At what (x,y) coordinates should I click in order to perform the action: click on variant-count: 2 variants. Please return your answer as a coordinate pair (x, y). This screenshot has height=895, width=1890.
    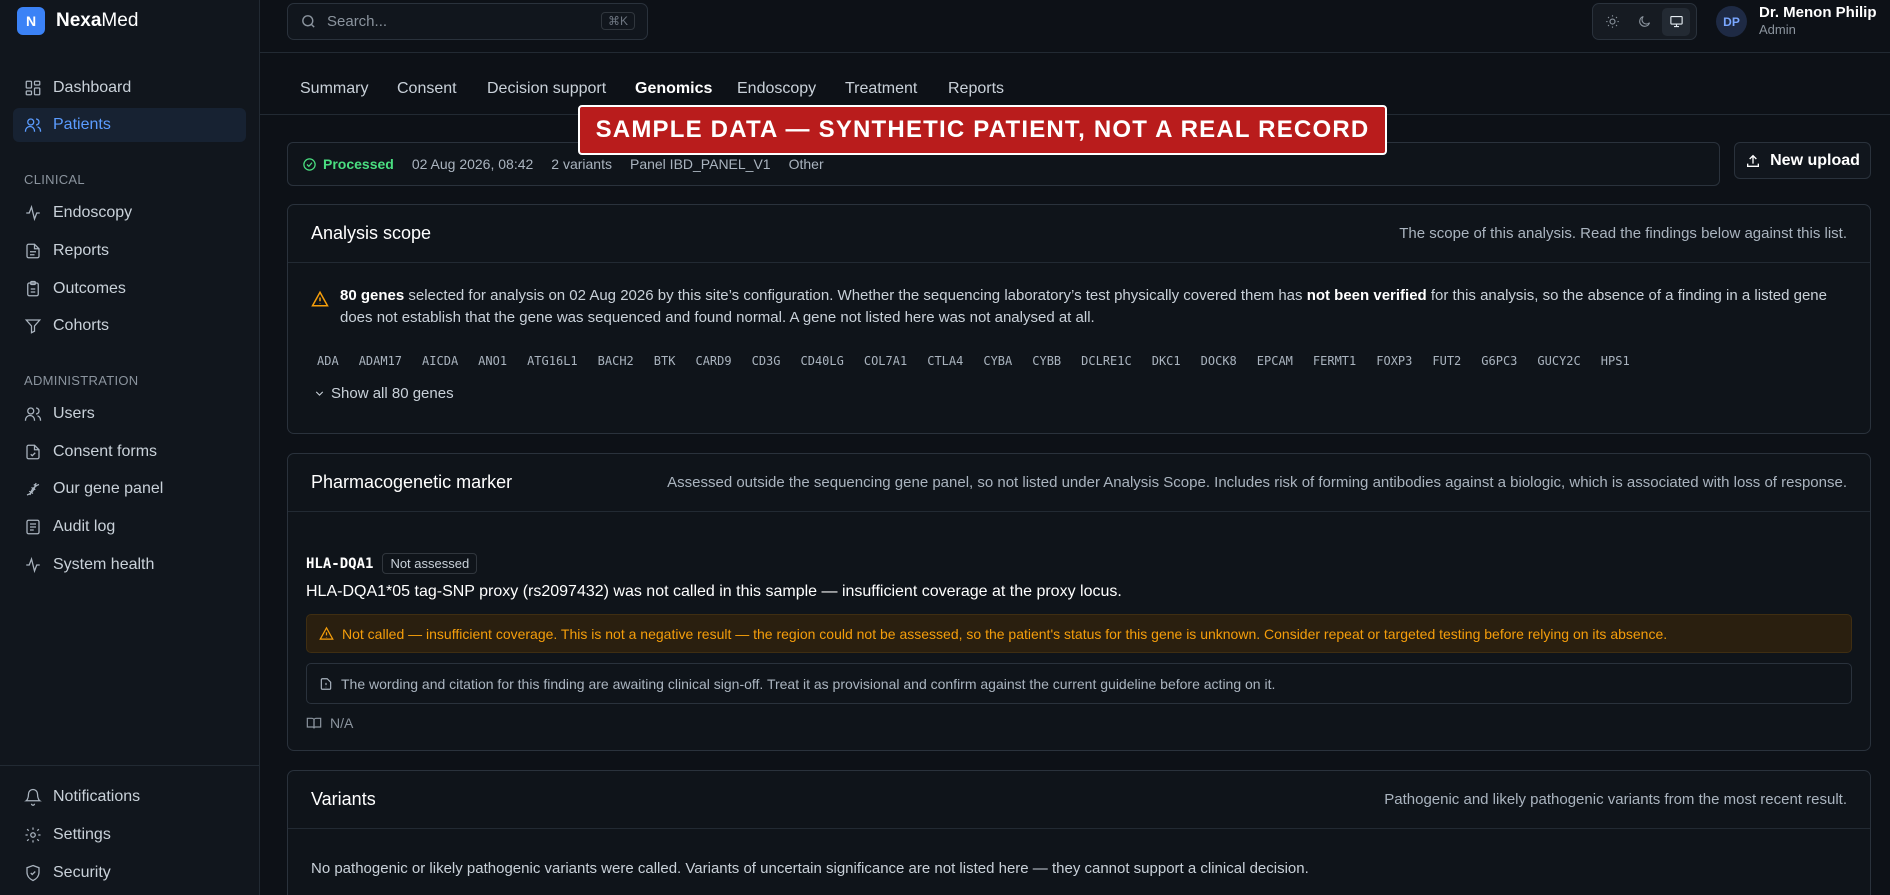
    Looking at the image, I should click on (581, 164).